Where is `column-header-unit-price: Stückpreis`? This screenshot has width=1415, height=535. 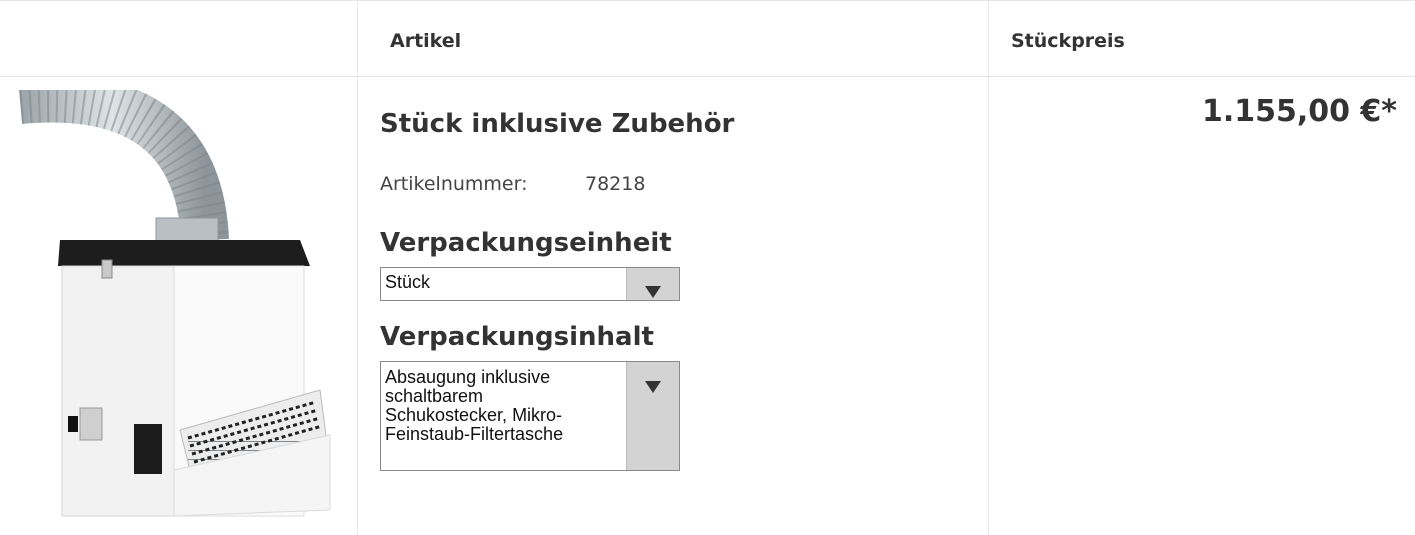
column-header-unit-price: Stückpreis is located at coordinates (1068, 41).